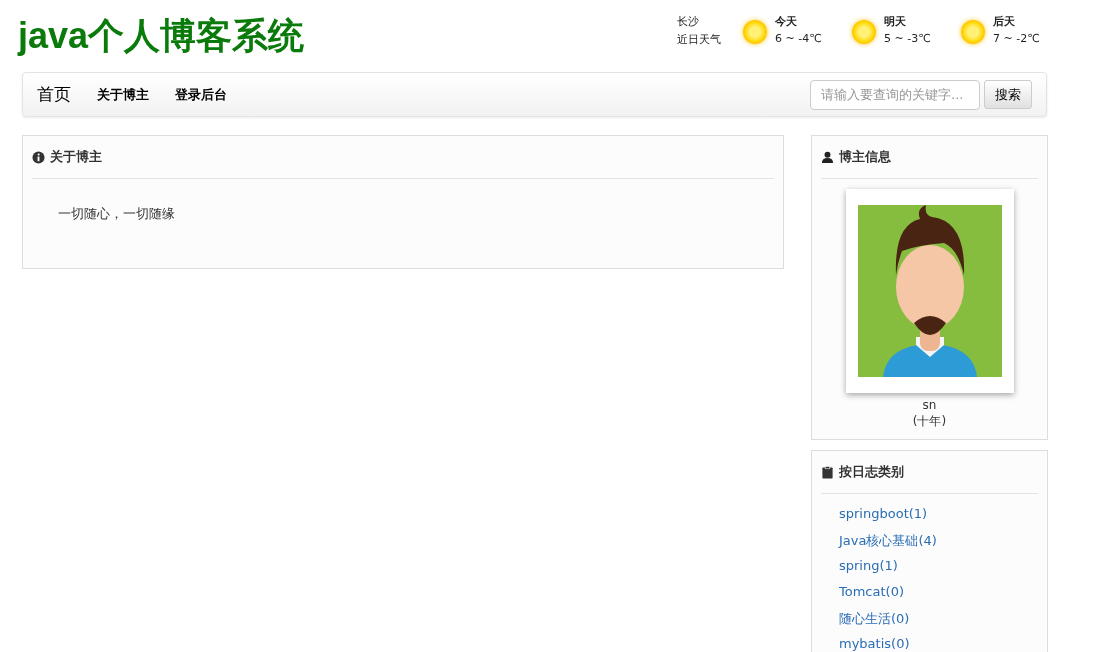 This screenshot has height=652, width=1109. What do you see at coordinates (786, 21) in the screenshot?
I see `day-label: 今天` at bounding box center [786, 21].